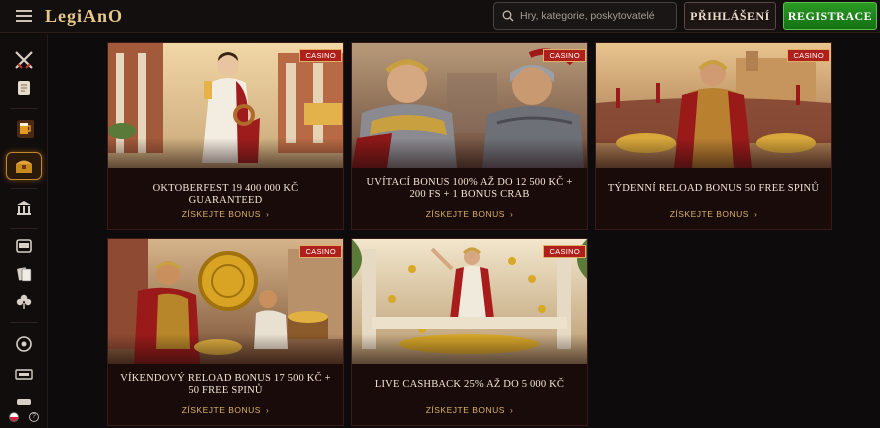 This screenshot has height=428, width=880. I want to click on sidebar-item-roulette, so click(24, 344).